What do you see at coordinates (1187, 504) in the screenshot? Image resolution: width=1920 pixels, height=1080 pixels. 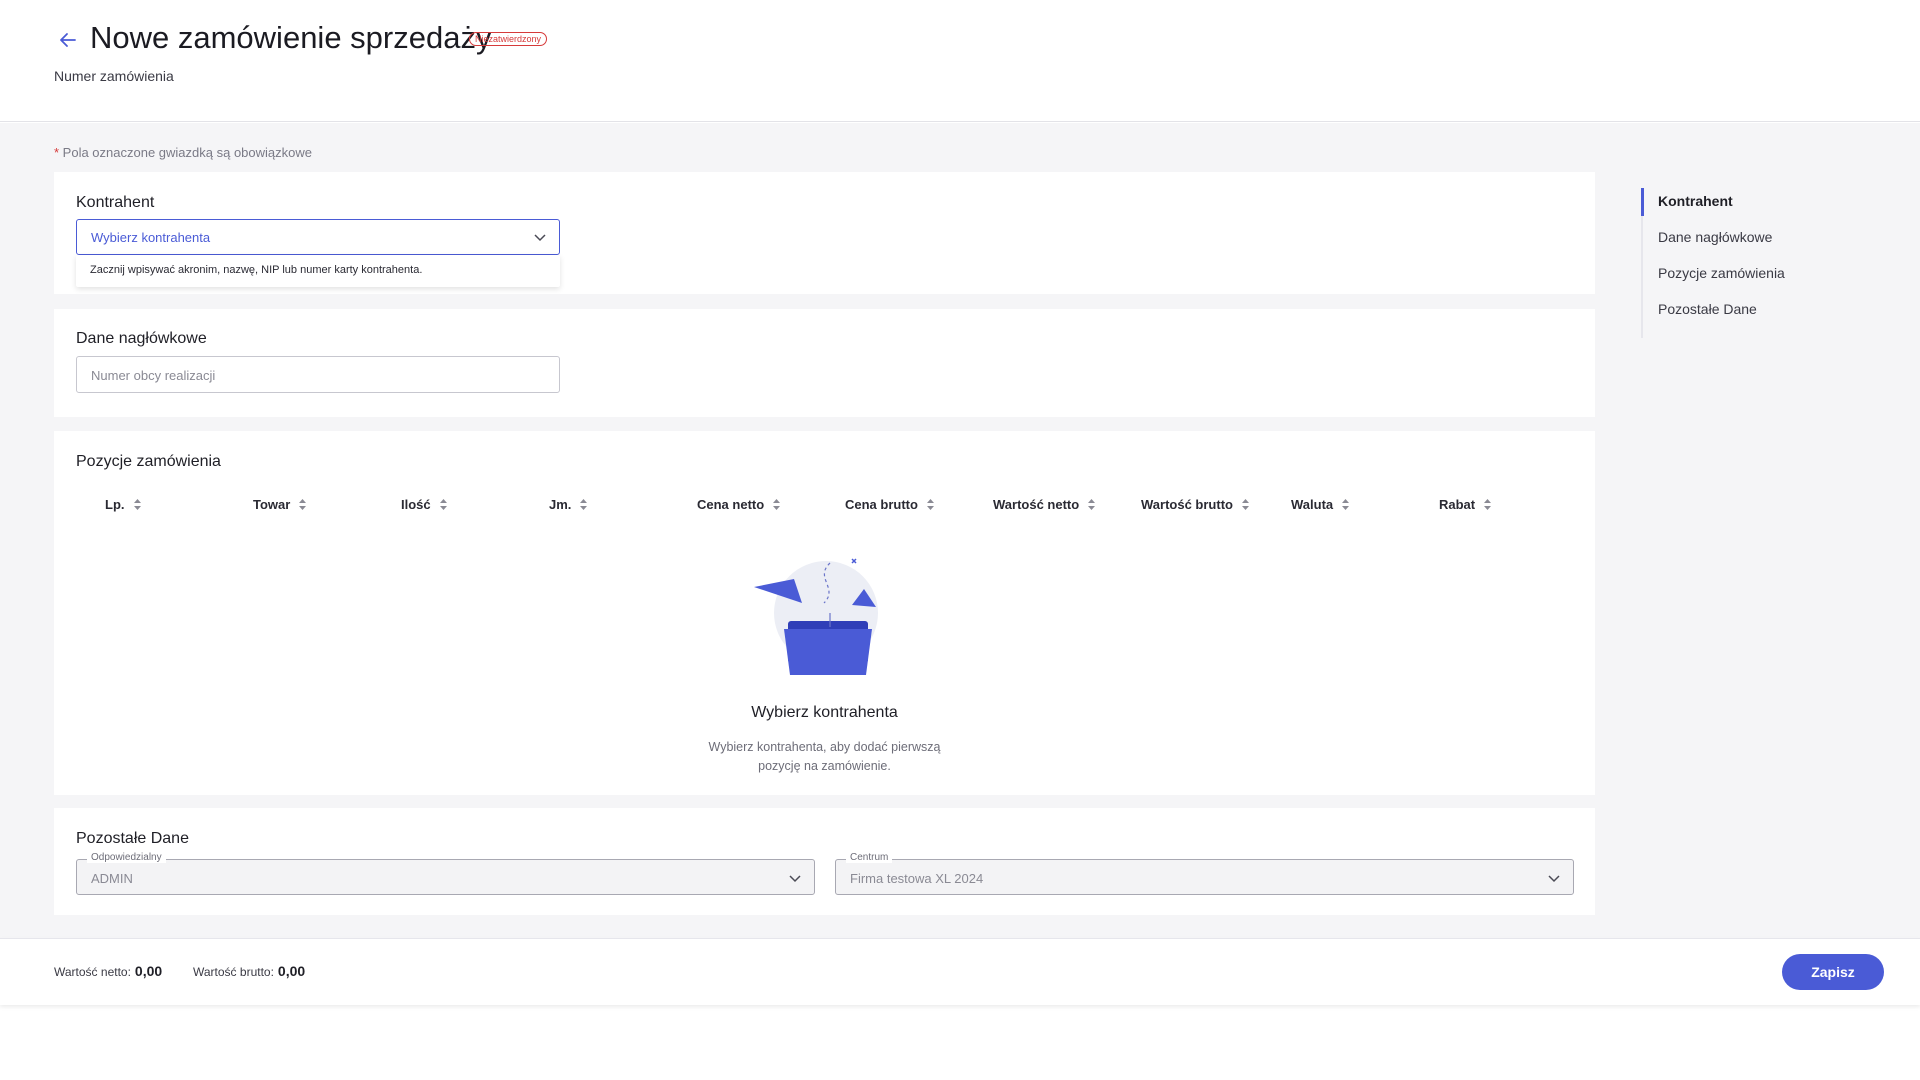 I see `column-header-label: Wartość brutto` at bounding box center [1187, 504].